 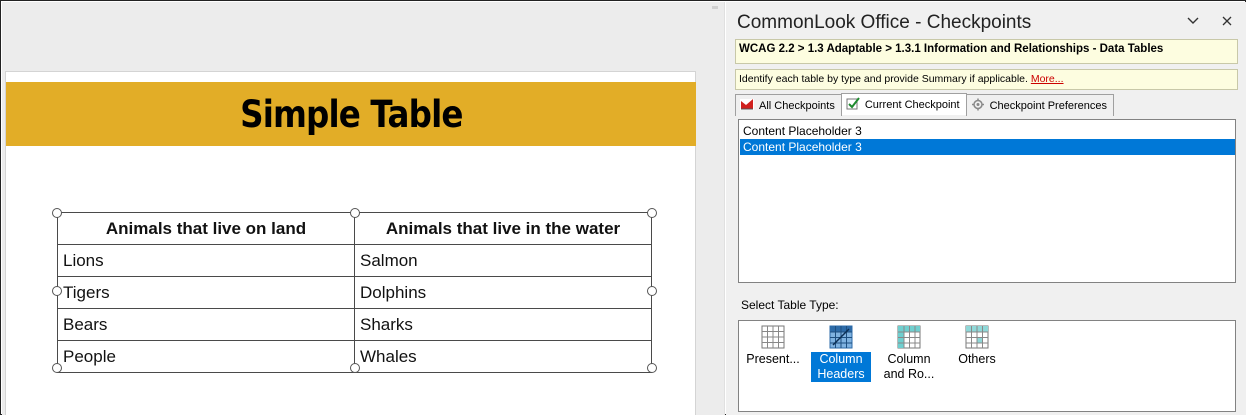 What do you see at coordinates (884, 22) in the screenshot?
I see `pane-title: CommonLook Office - Checkpoints` at bounding box center [884, 22].